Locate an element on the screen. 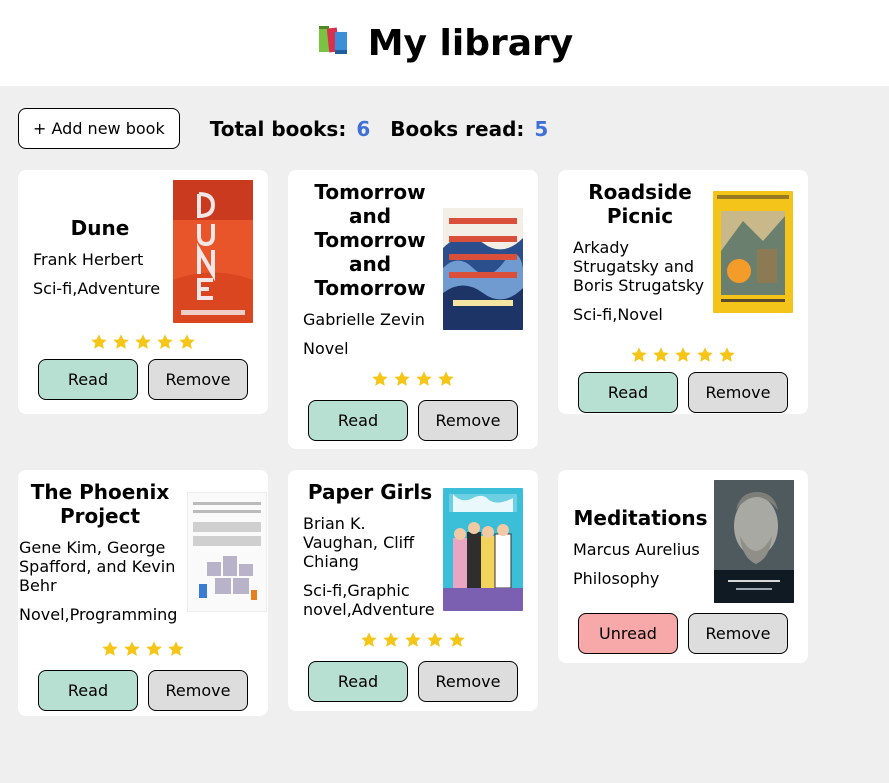  book-genre: Sci-fi,Graphic novel,Adventure is located at coordinates (369, 600).